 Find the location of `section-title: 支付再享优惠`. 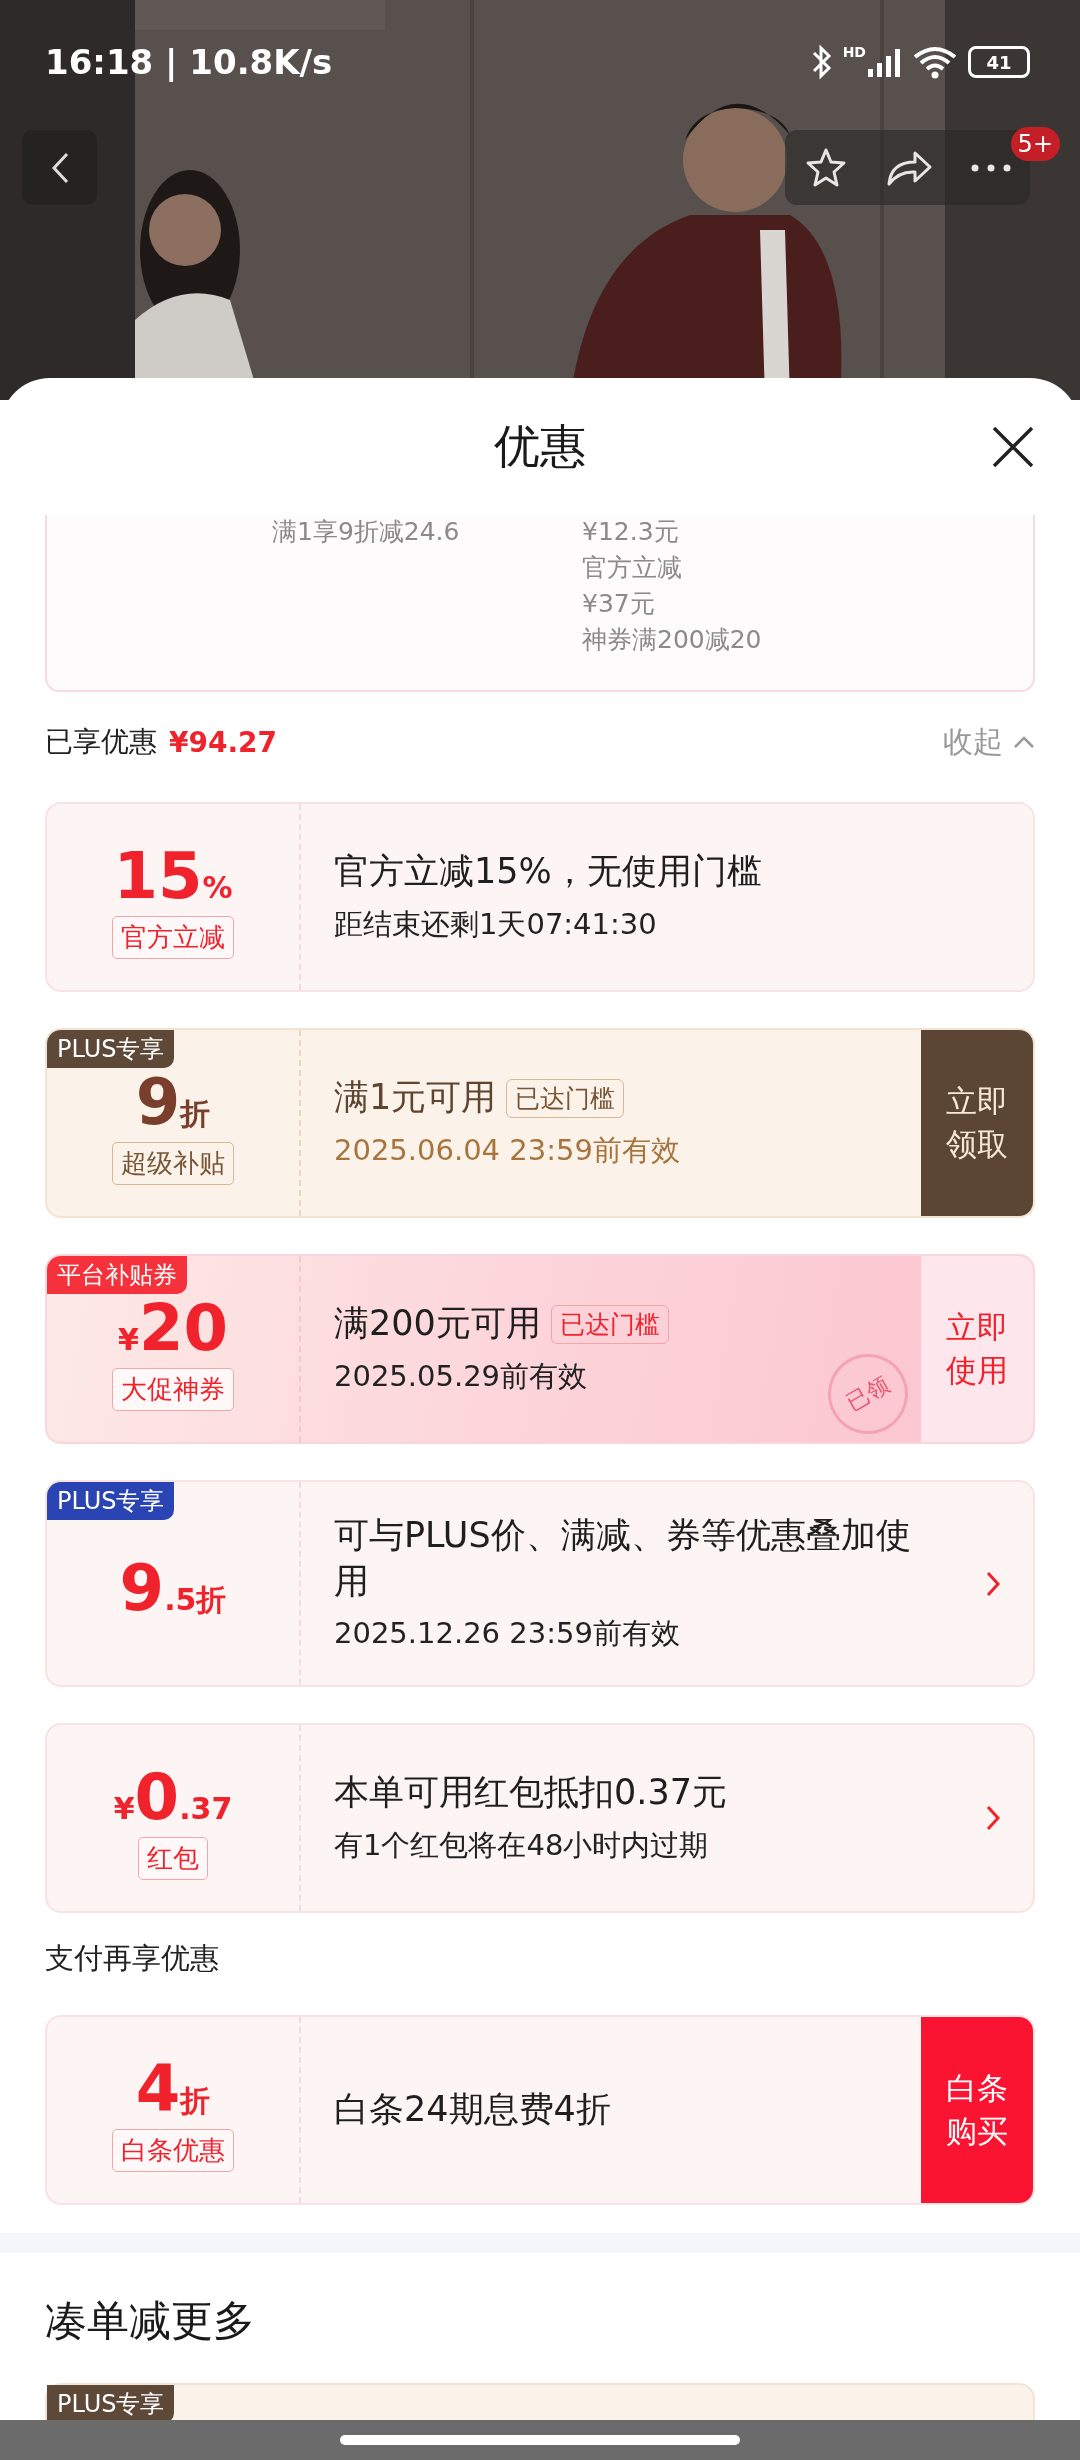

section-title: 支付再享优惠 is located at coordinates (132, 1958).